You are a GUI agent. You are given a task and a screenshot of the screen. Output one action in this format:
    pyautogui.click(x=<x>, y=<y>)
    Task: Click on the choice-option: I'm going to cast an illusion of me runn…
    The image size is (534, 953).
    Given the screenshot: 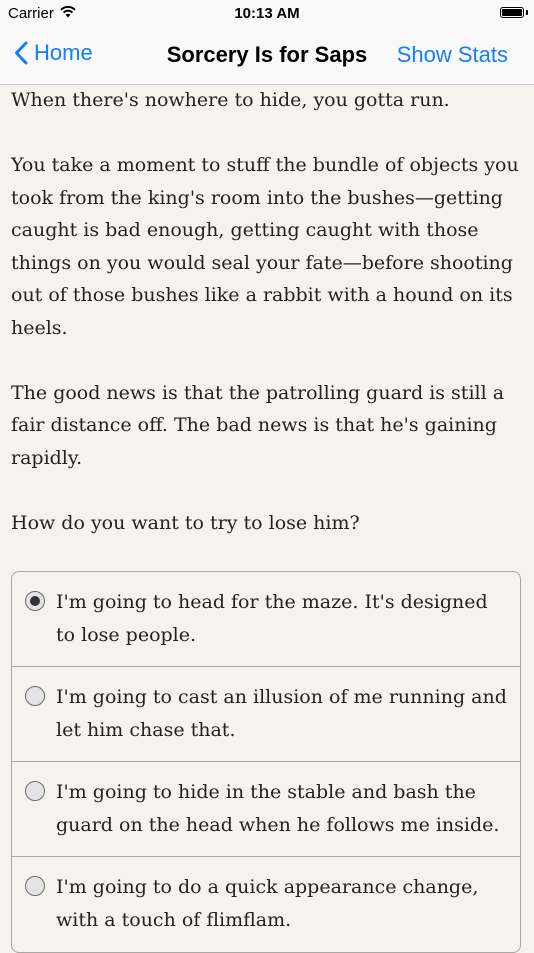 What is the action you would take?
    pyautogui.click(x=266, y=714)
    